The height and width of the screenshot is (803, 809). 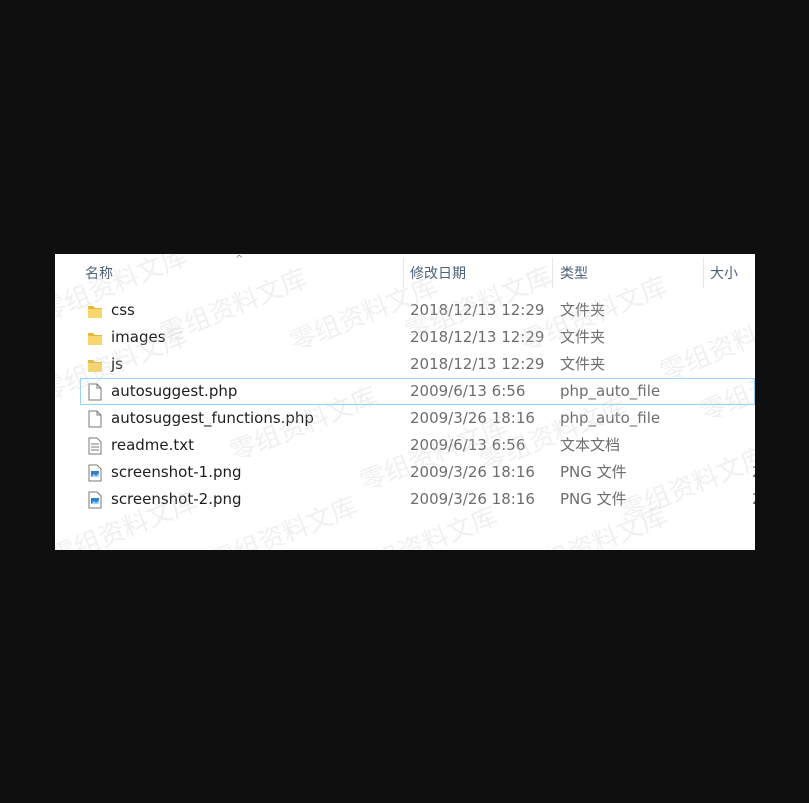 What do you see at coordinates (724, 274) in the screenshot?
I see `column-header-size: 大小` at bounding box center [724, 274].